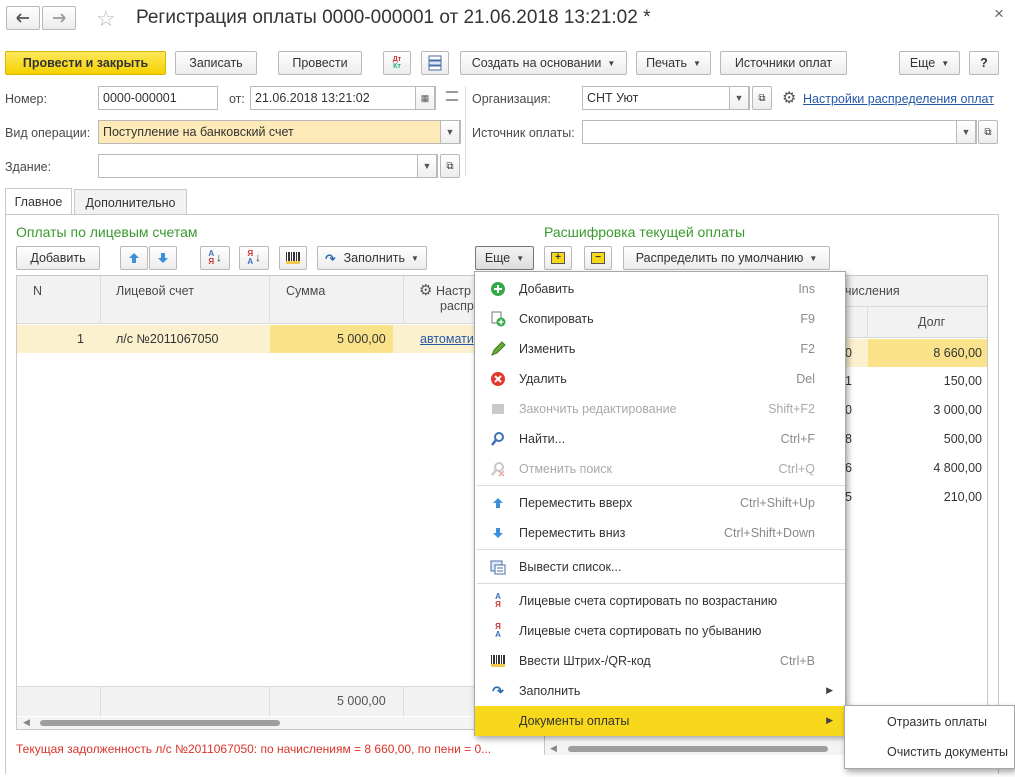  I want to click on list-output-icon, so click(498, 567).